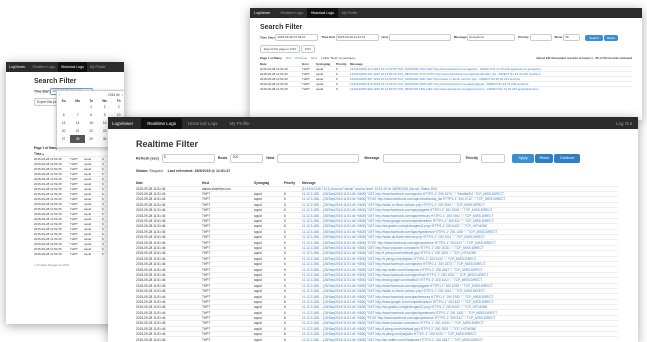 This screenshot has width=647, height=342. Describe the element at coordinates (52, 264) in the screenshot. I see `footer-copyright: © Parallel Singapore 2015` at that location.